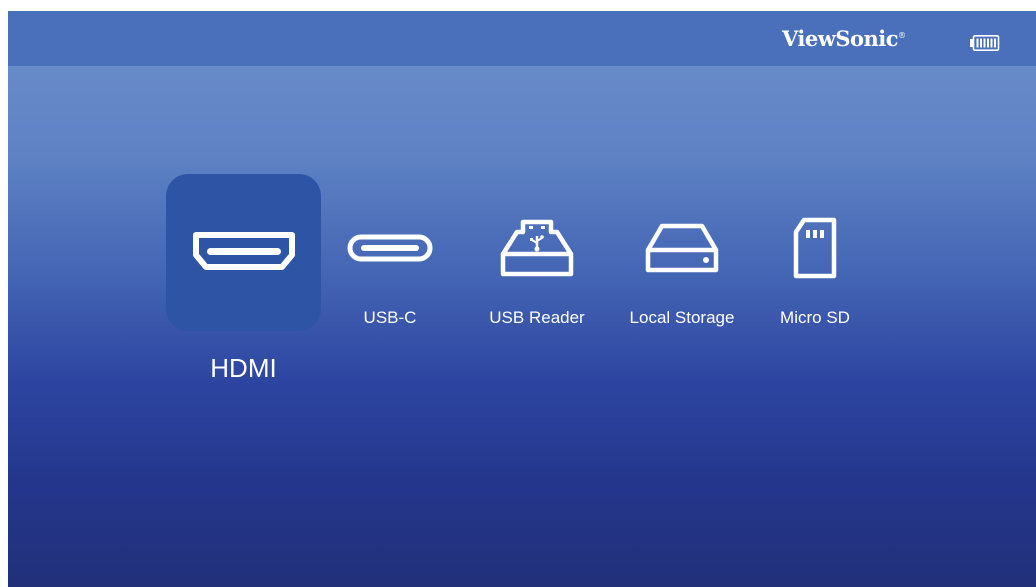  What do you see at coordinates (522, 38) in the screenshot?
I see `top-bar: ViewSonic®` at bounding box center [522, 38].